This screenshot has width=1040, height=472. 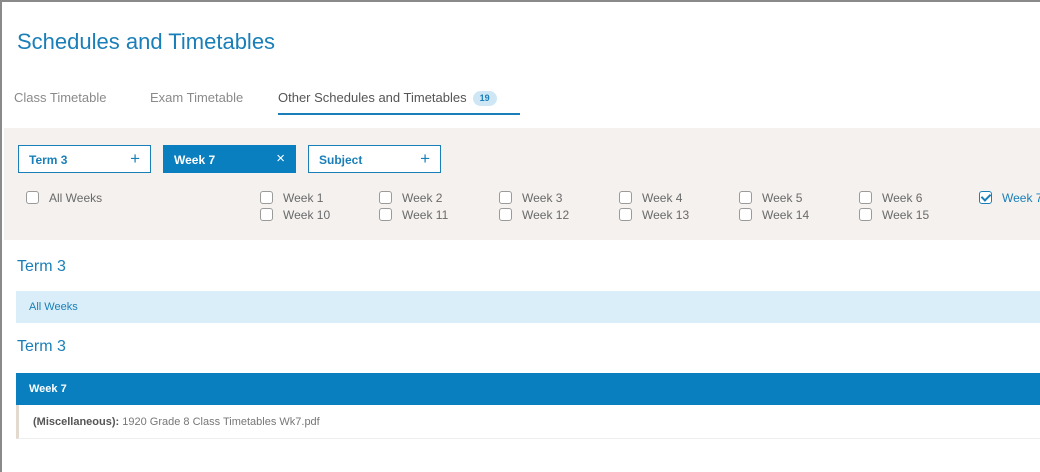 What do you see at coordinates (410, 198) in the screenshot?
I see `checkbox-week-2: Week 2` at bounding box center [410, 198].